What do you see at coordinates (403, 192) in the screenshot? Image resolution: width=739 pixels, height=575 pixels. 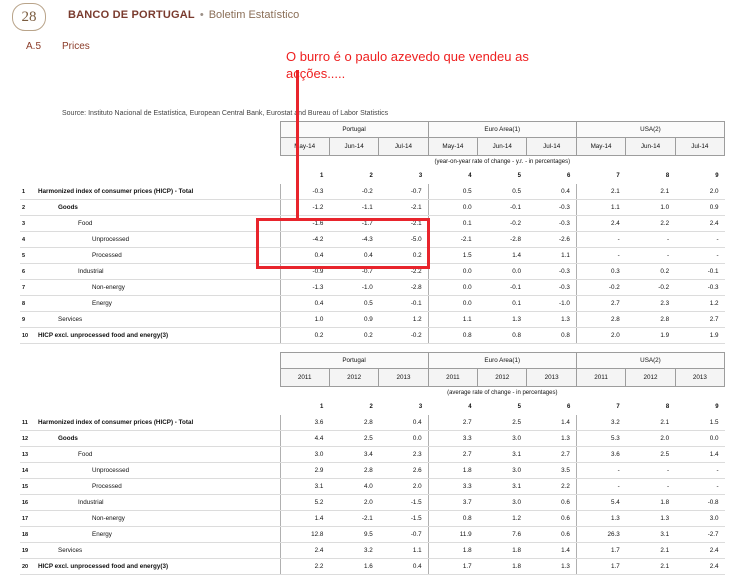 I see `table-cell: -0.7` at bounding box center [403, 192].